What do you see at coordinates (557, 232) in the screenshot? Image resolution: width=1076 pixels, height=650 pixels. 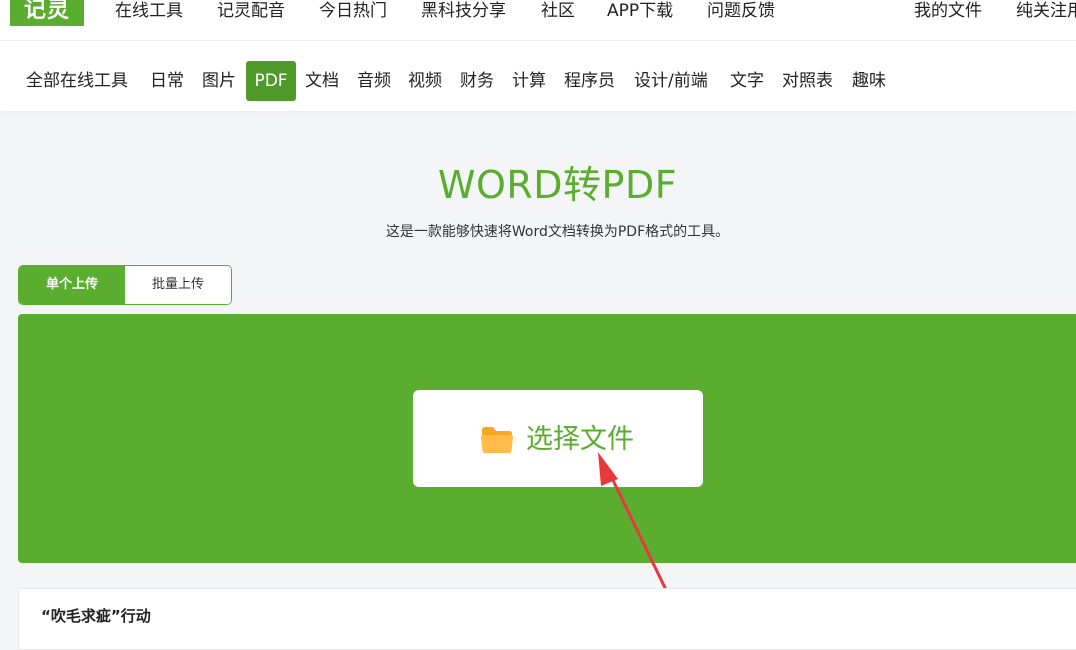 I see `page-subtitle: 这是一款能够快速将Word文档转换为PDF格式的工具。` at bounding box center [557, 232].